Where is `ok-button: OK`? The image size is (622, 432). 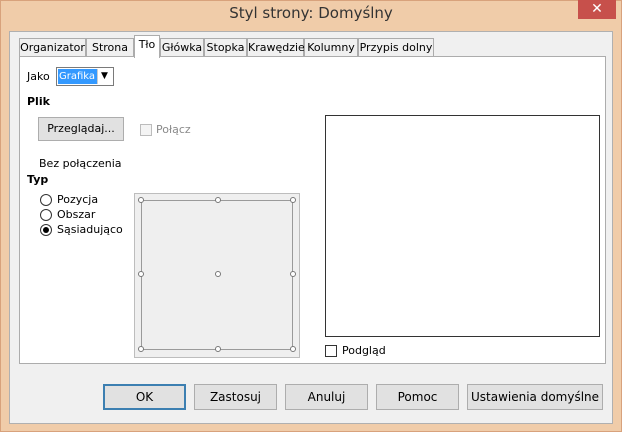
ok-button: OK is located at coordinates (144, 397).